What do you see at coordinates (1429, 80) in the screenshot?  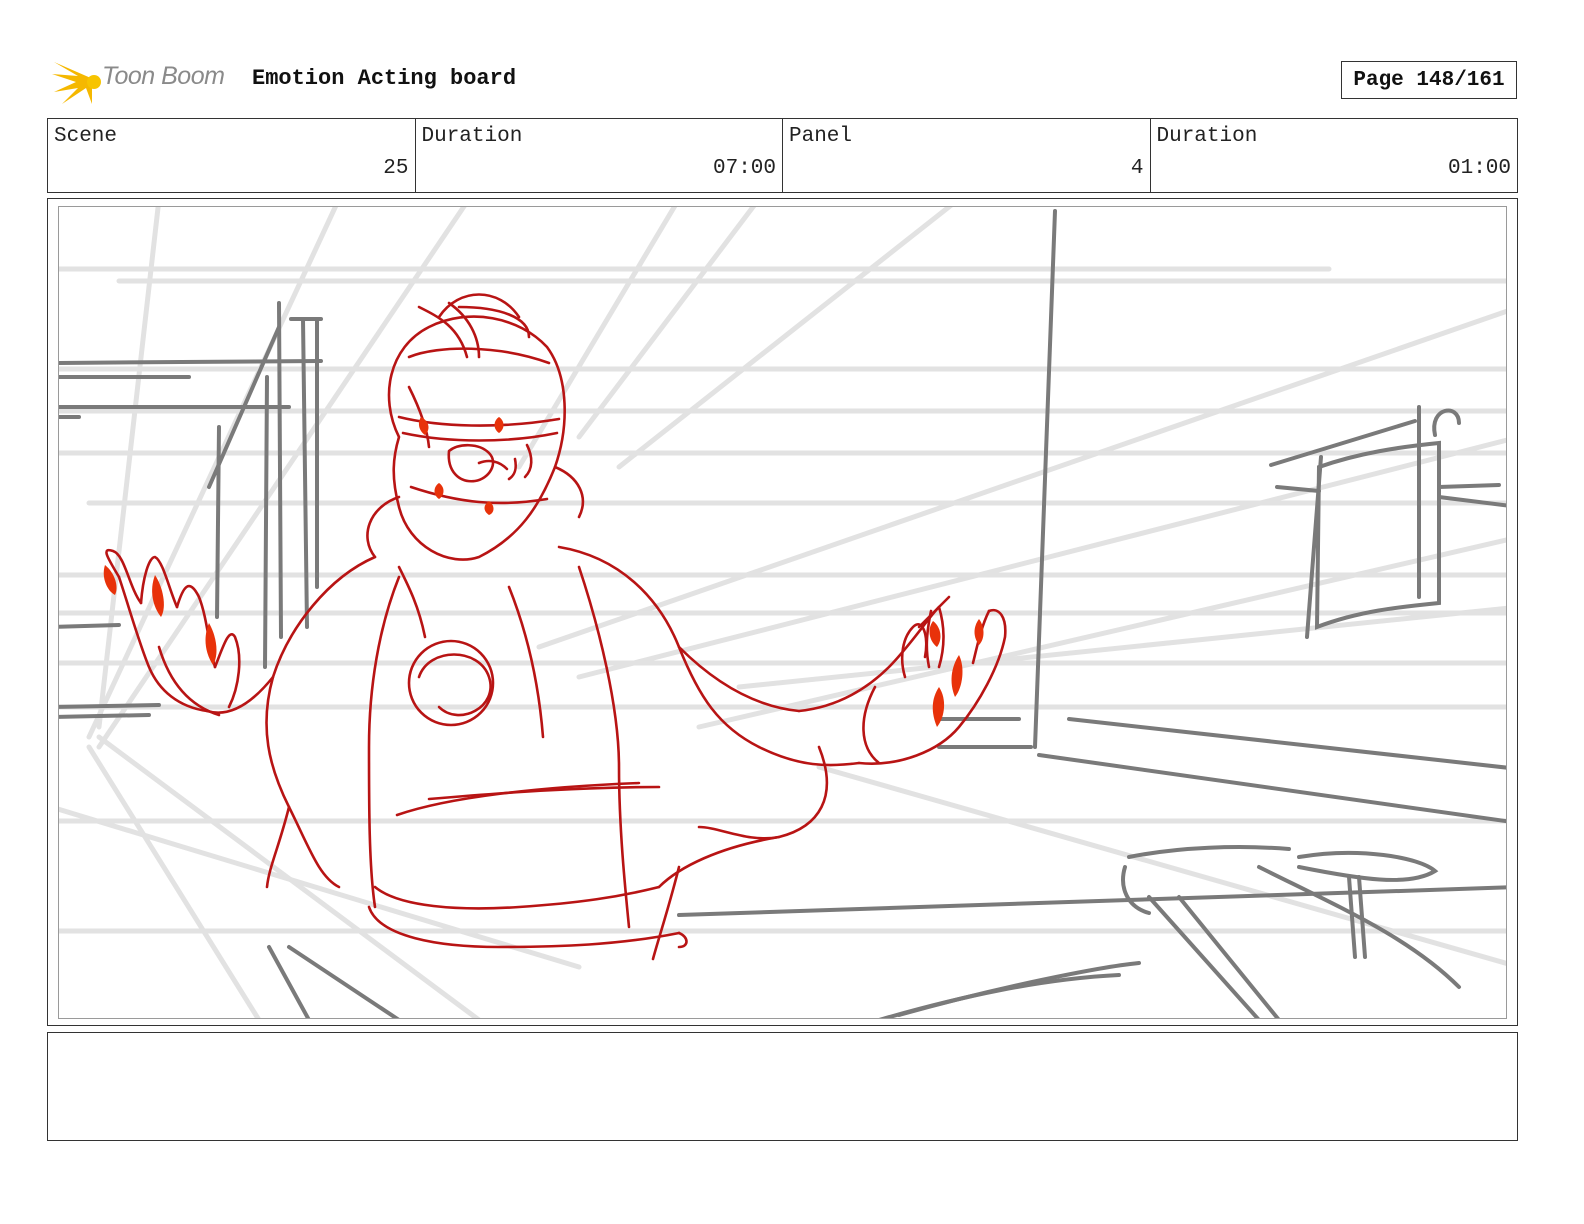 I see `page-indicator: Page 148/161` at bounding box center [1429, 80].